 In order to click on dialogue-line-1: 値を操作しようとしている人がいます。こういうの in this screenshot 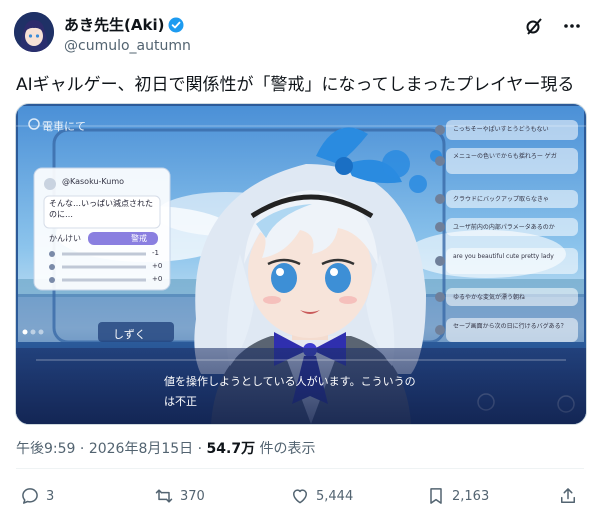, I will do `click(290, 381)`.